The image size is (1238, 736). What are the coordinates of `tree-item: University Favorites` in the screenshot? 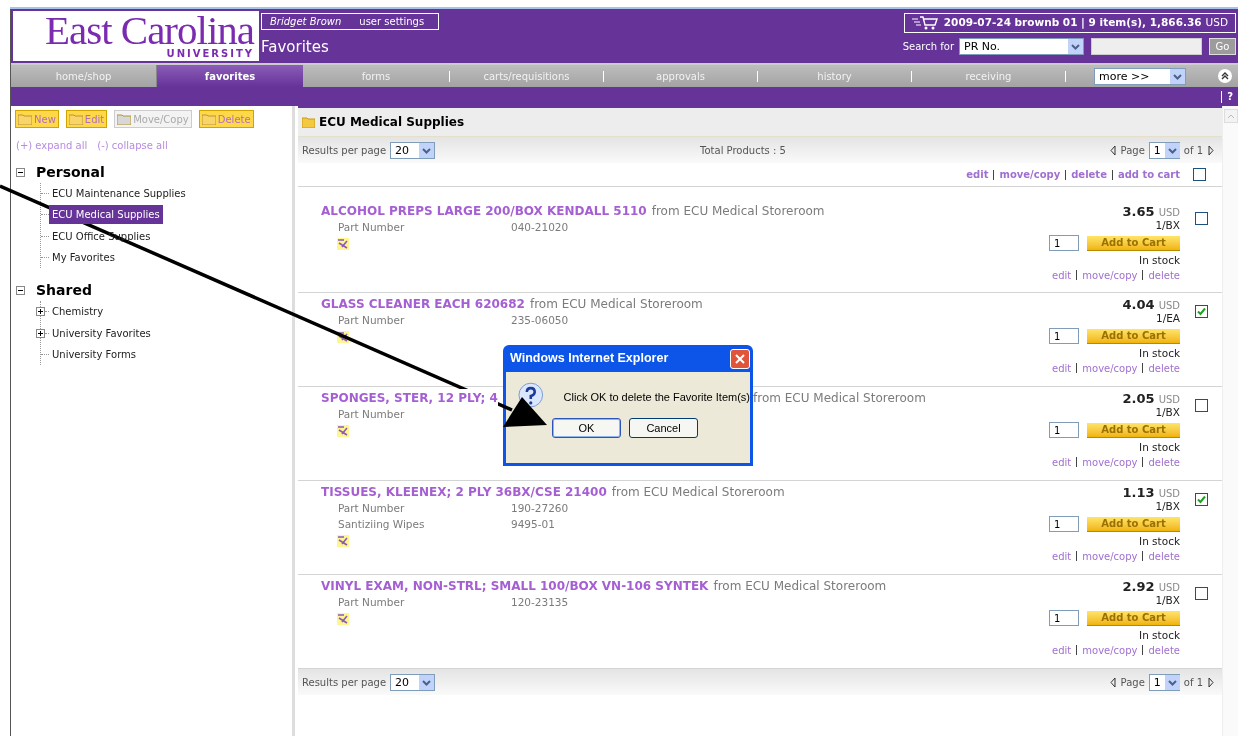 It's located at (101, 333).